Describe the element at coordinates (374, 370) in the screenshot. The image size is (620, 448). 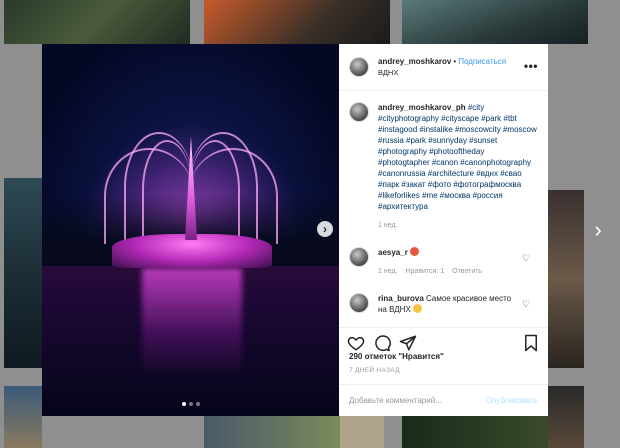
I see `post-date: 7 ДНЕЙ НАЗАД` at that location.